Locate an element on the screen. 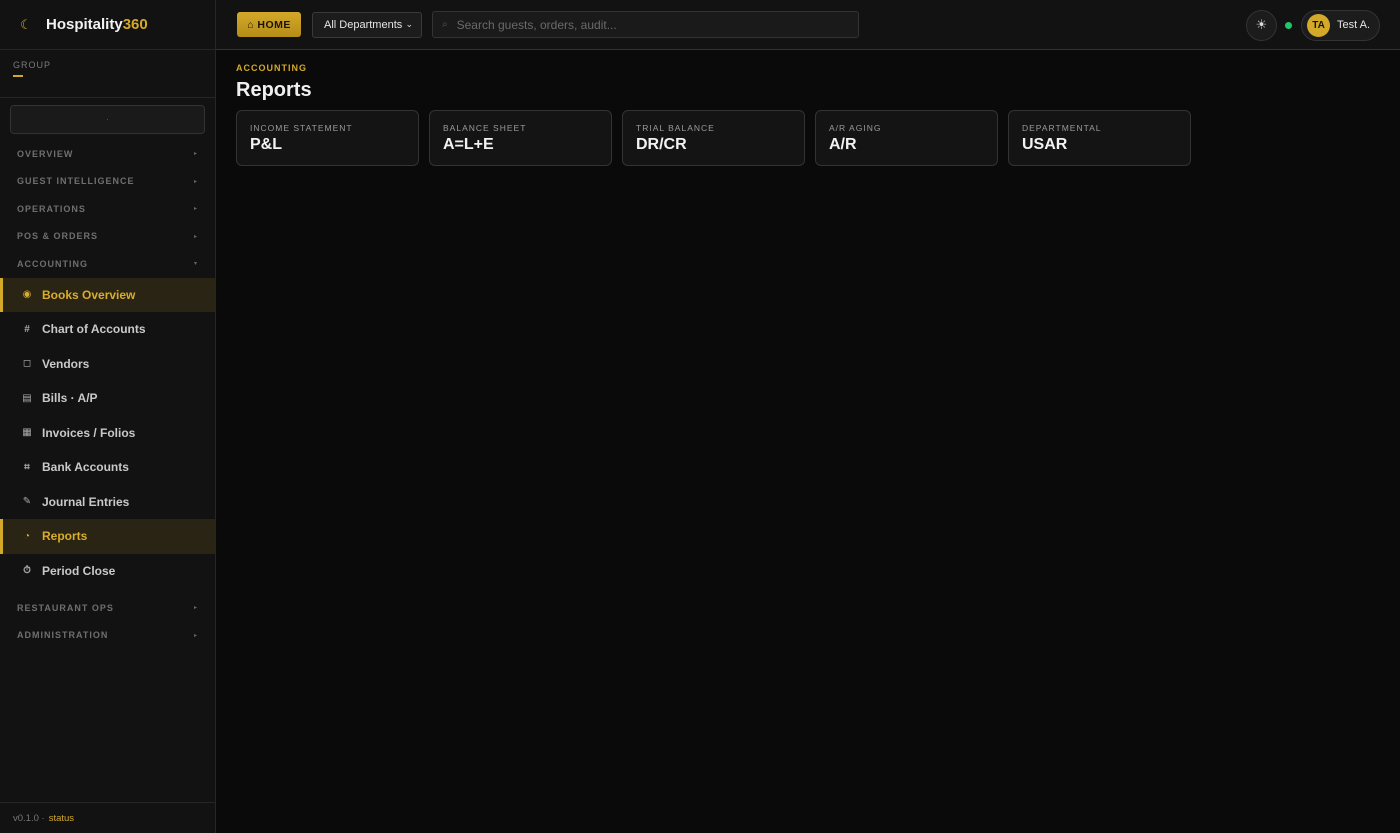 The height and width of the screenshot is (833, 1400). user-menu: TA Test A. is located at coordinates (1340, 25).